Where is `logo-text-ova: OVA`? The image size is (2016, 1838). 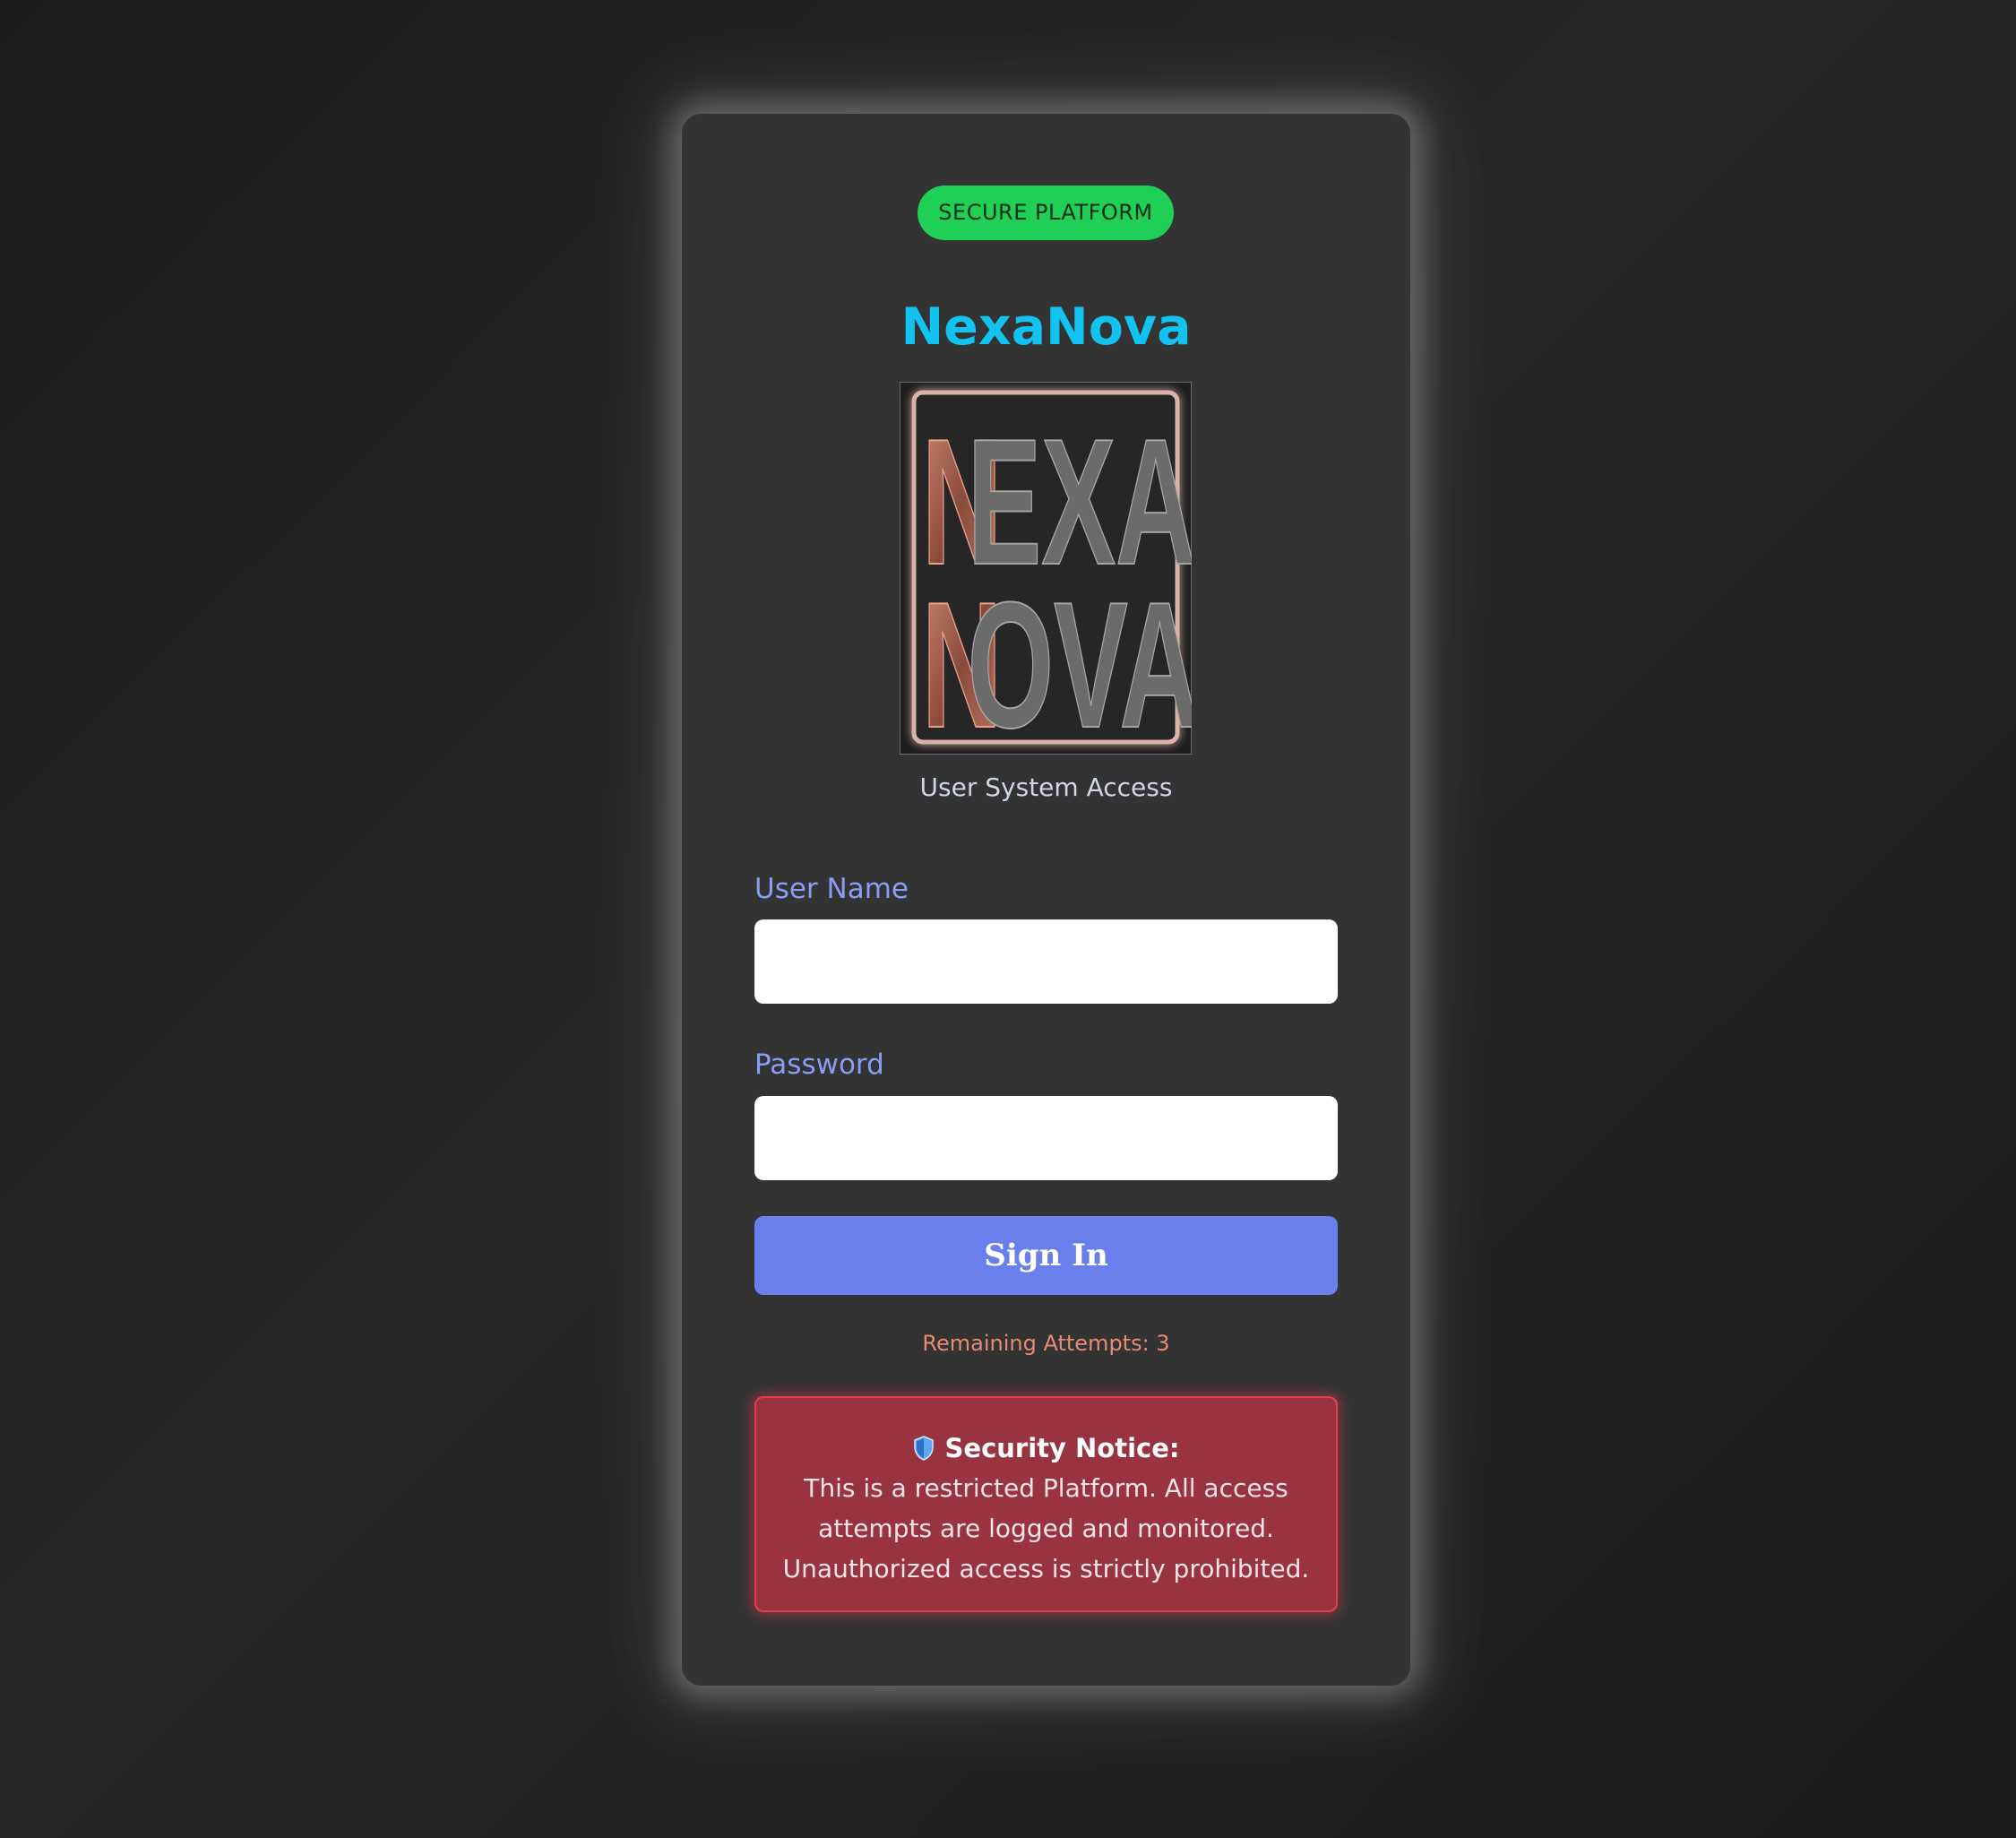
logo-text-ova: OVA is located at coordinates (1080, 660).